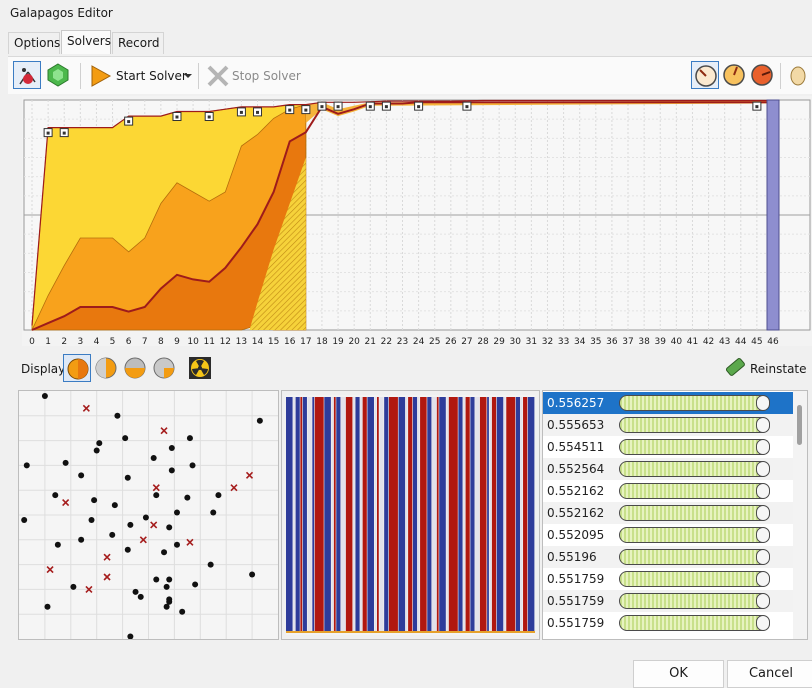  I want to click on genome-fitness-value: 0.556257, so click(576, 403).